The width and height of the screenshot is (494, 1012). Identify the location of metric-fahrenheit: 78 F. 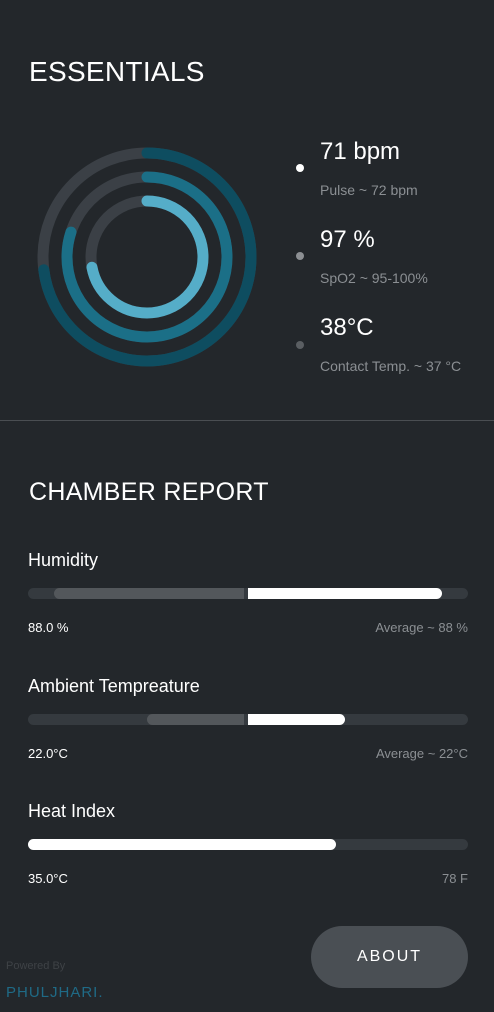
(454, 878).